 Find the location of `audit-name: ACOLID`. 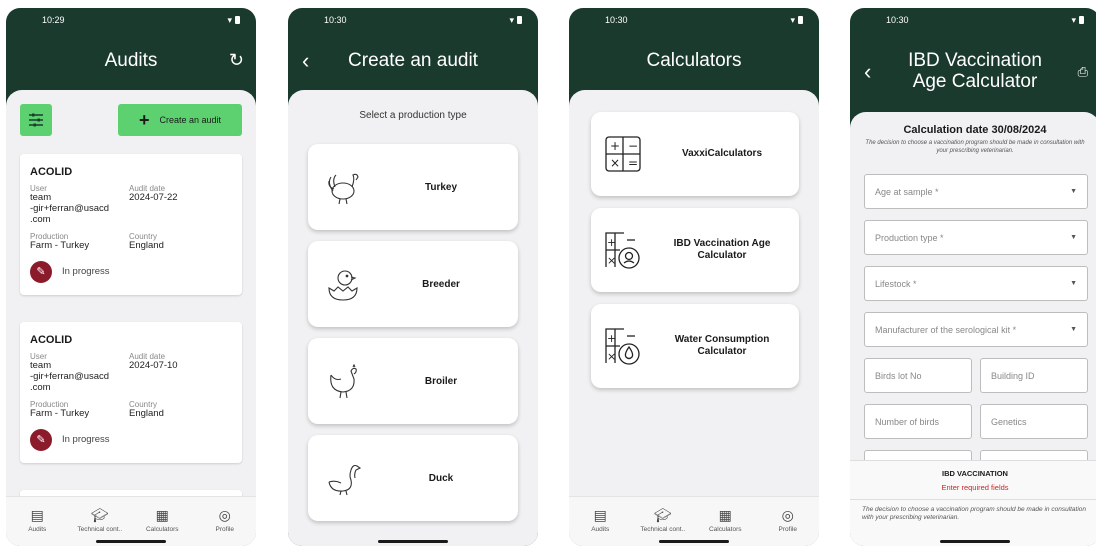

audit-name: ACOLID is located at coordinates (51, 172).